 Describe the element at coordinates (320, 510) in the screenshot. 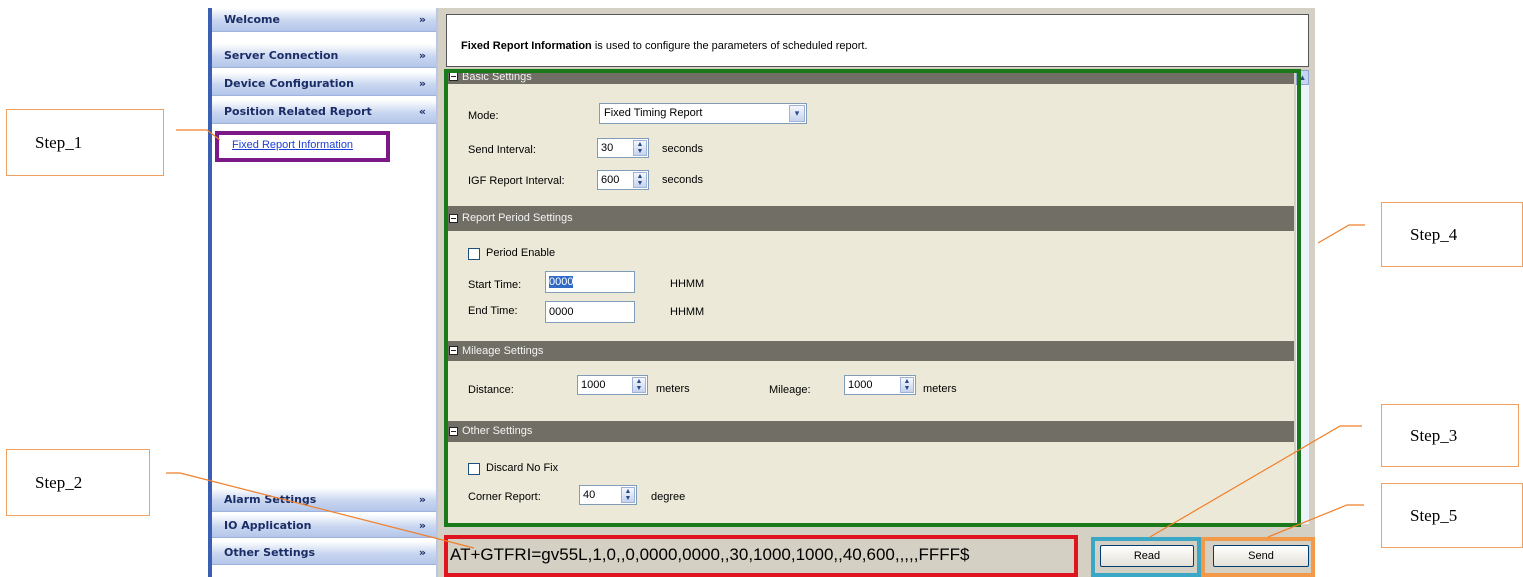

I see `step2-connector` at that location.